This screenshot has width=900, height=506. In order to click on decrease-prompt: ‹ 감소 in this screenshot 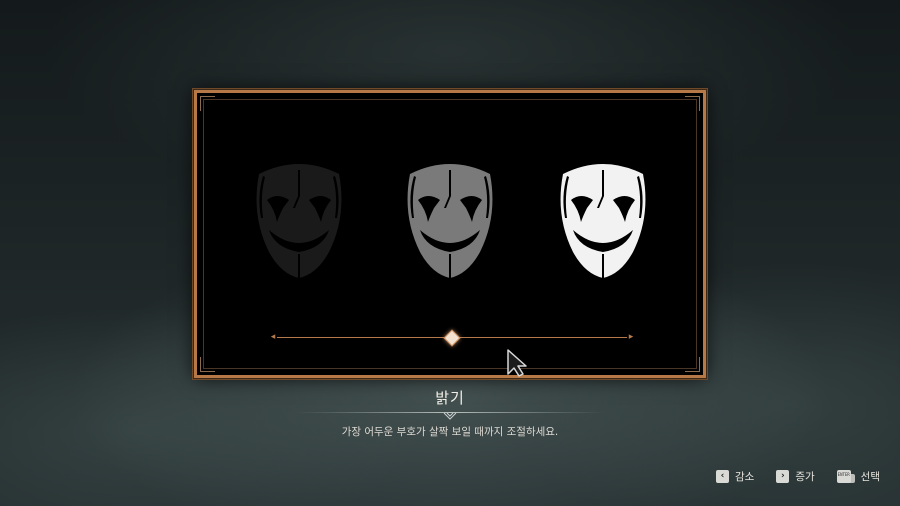, I will do `click(735, 476)`.